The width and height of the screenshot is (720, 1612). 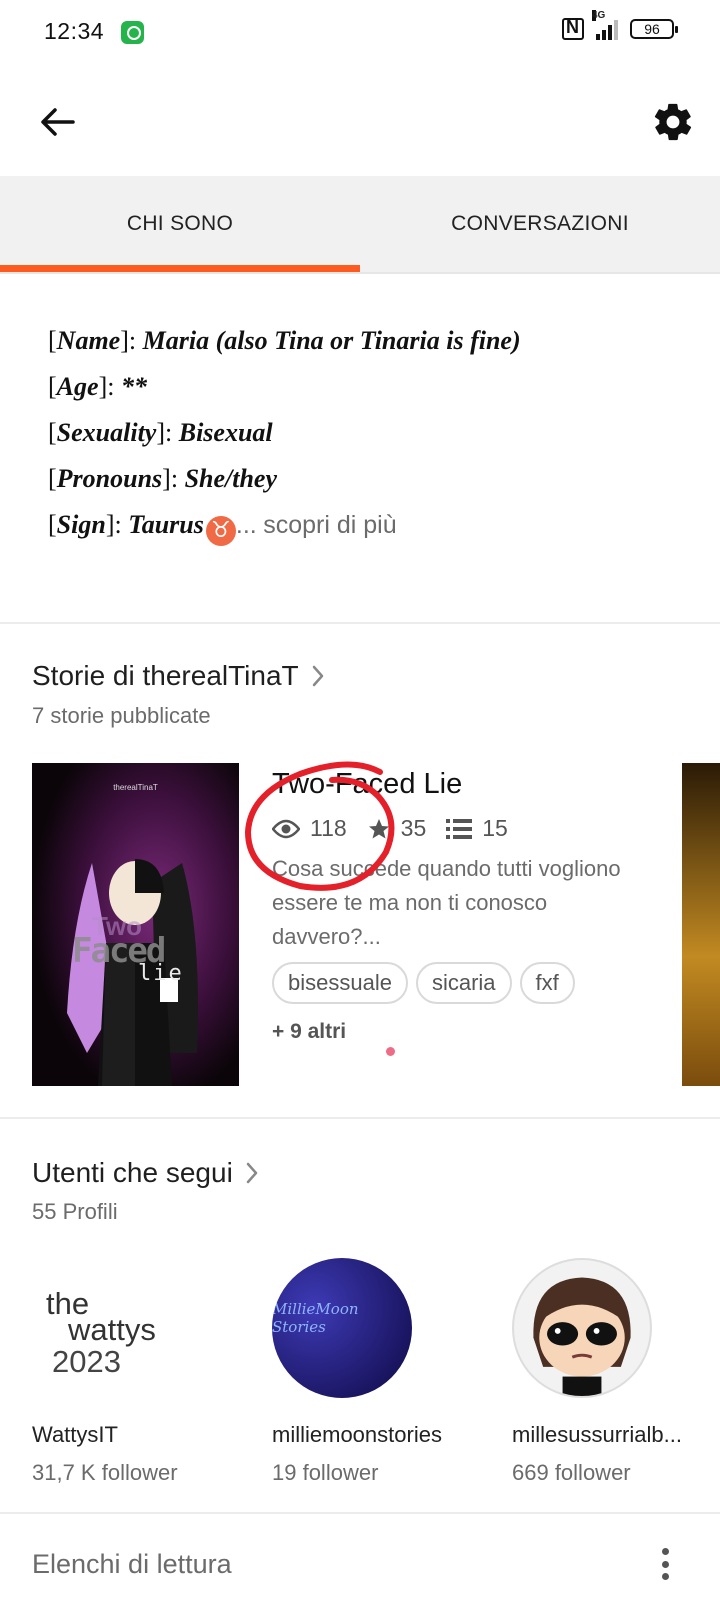 I want to click on user-card: millesussurrialb... 669 follower, so click(x=612, y=1372).